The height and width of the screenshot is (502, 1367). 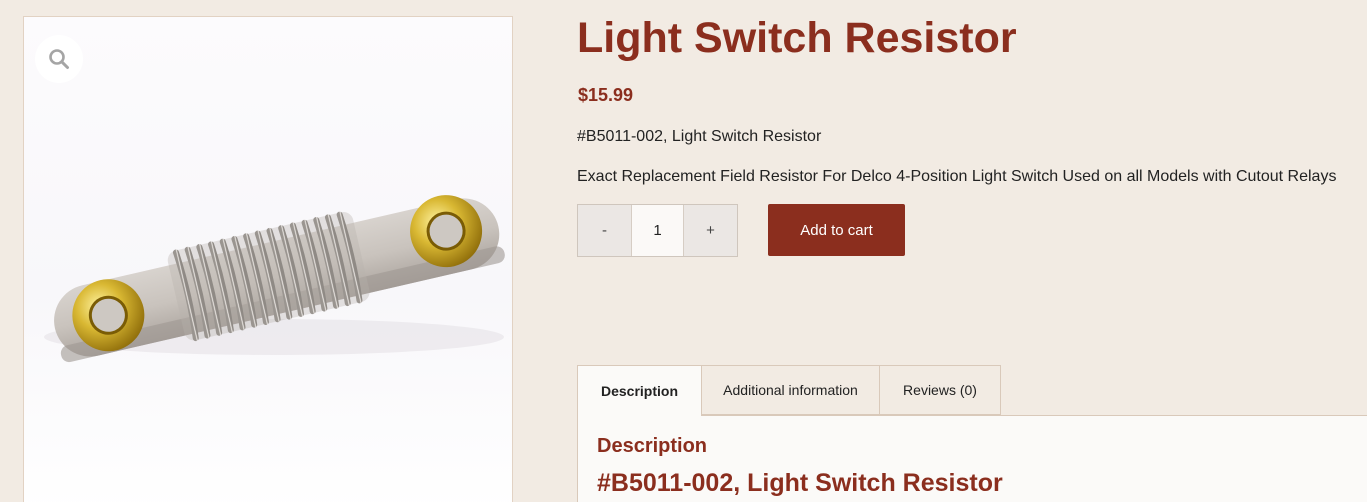 I want to click on zoom-button, so click(x=59, y=59).